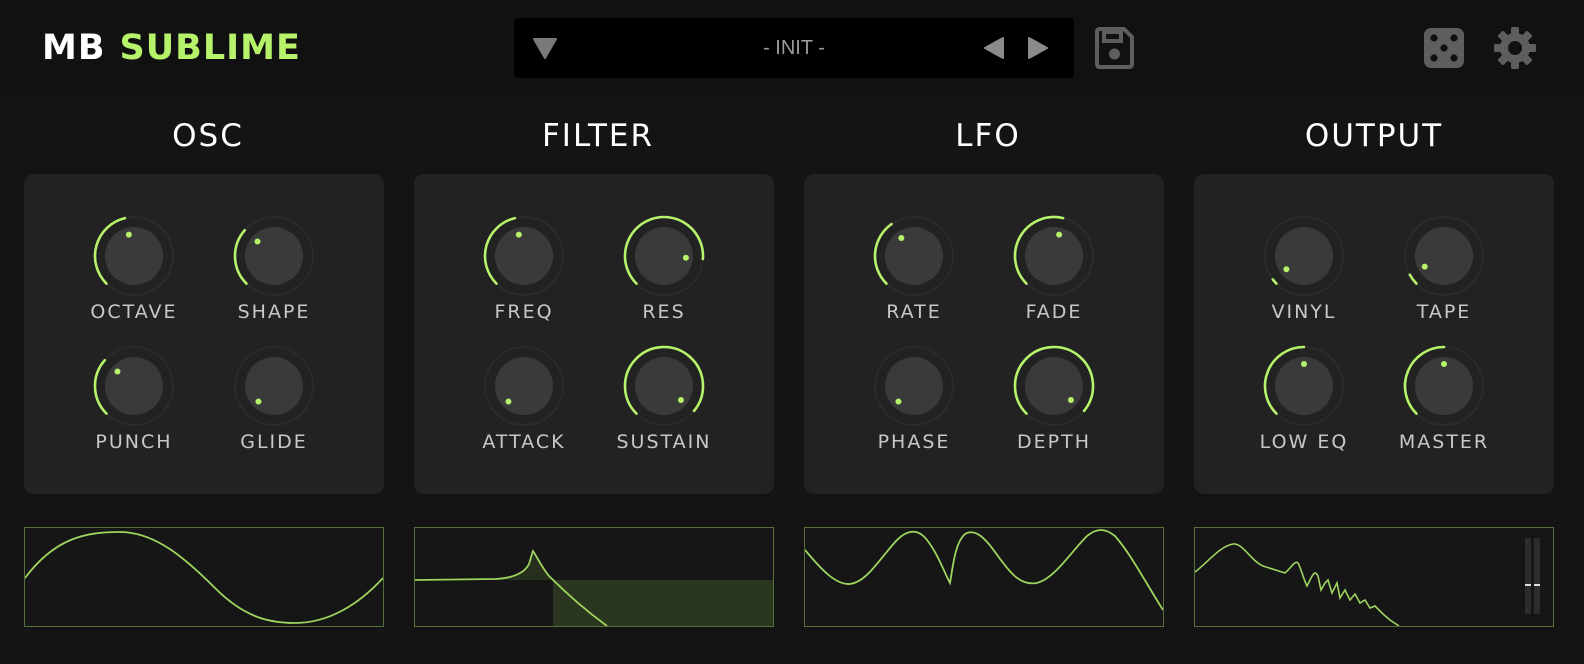 Image resolution: width=1584 pixels, height=664 pixels. Describe the element at coordinates (1304, 312) in the screenshot. I see `vinyl-label: VINYL` at that location.